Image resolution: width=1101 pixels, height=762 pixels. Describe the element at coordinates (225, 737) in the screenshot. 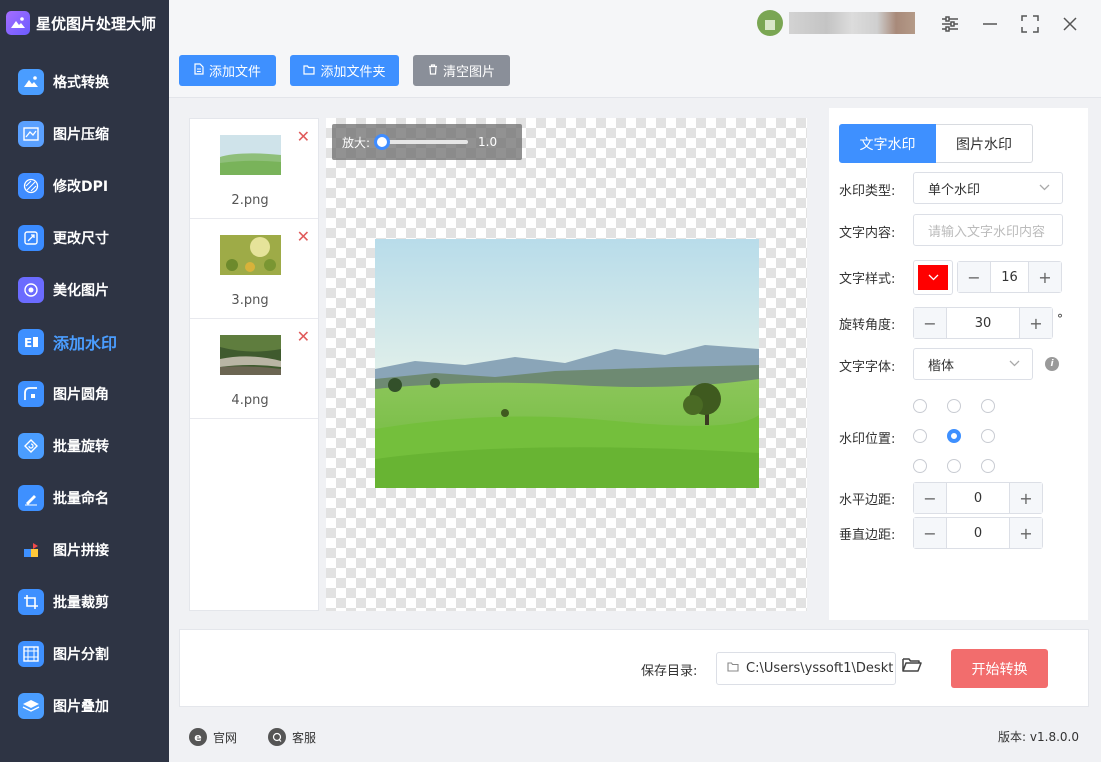

I see `website-label: 官网` at that location.